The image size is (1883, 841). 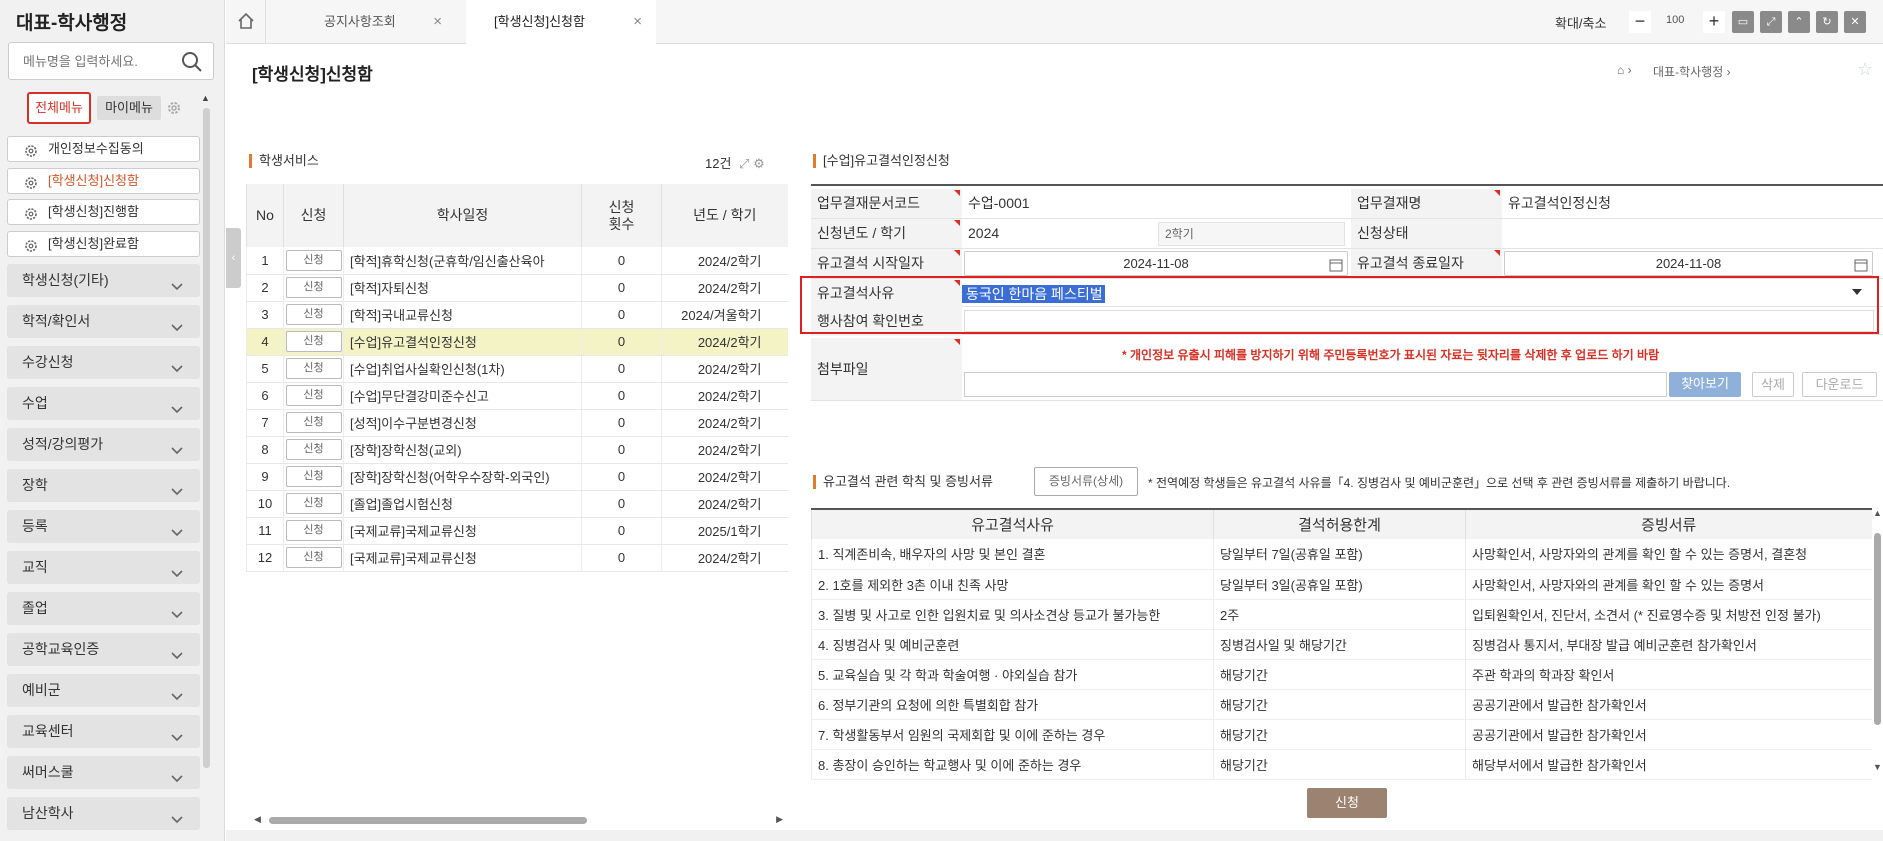 What do you see at coordinates (103, 526) in the screenshot?
I see `menu-category: 등록` at bounding box center [103, 526].